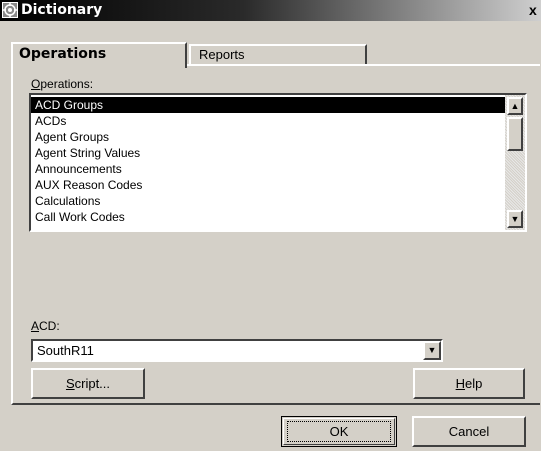 Image resolution: width=541 pixels, height=451 pixels. Describe the element at coordinates (222, 54) in the screenshot. I see `tab-reports-label: Reports` at that location.